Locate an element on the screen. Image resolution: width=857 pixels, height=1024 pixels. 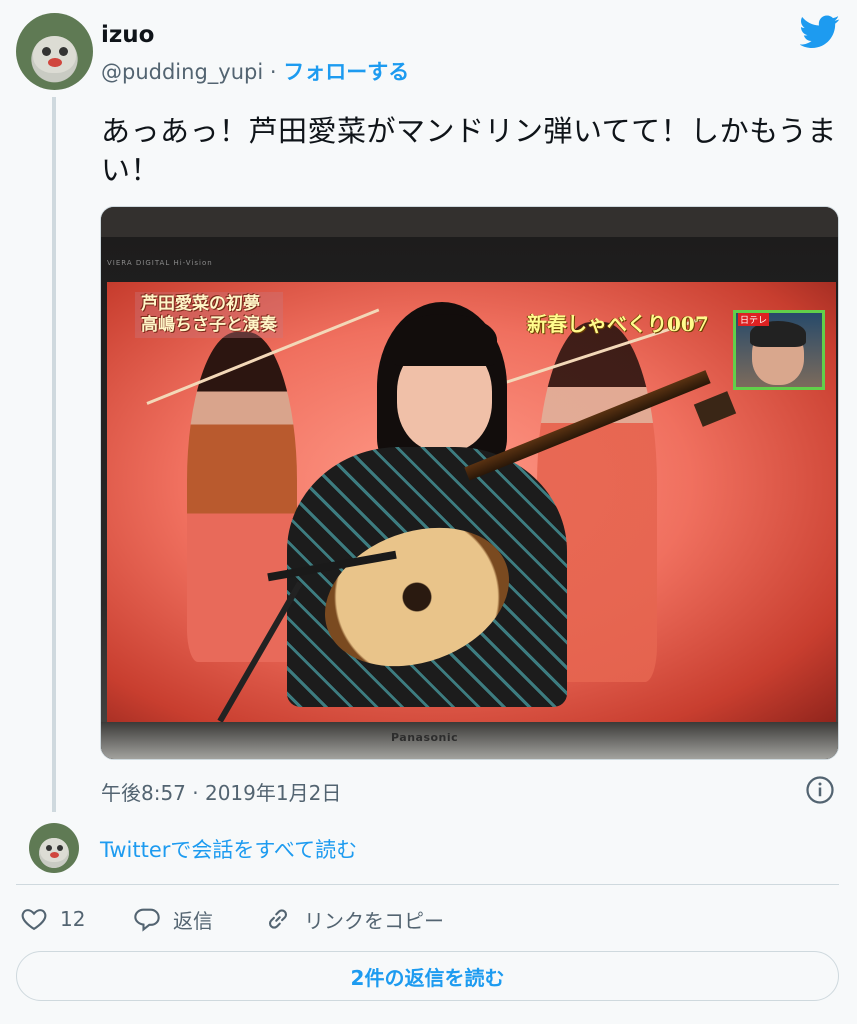
tv-caption-right: 新春しゃべくり007 is located at coordinates (618, 324).